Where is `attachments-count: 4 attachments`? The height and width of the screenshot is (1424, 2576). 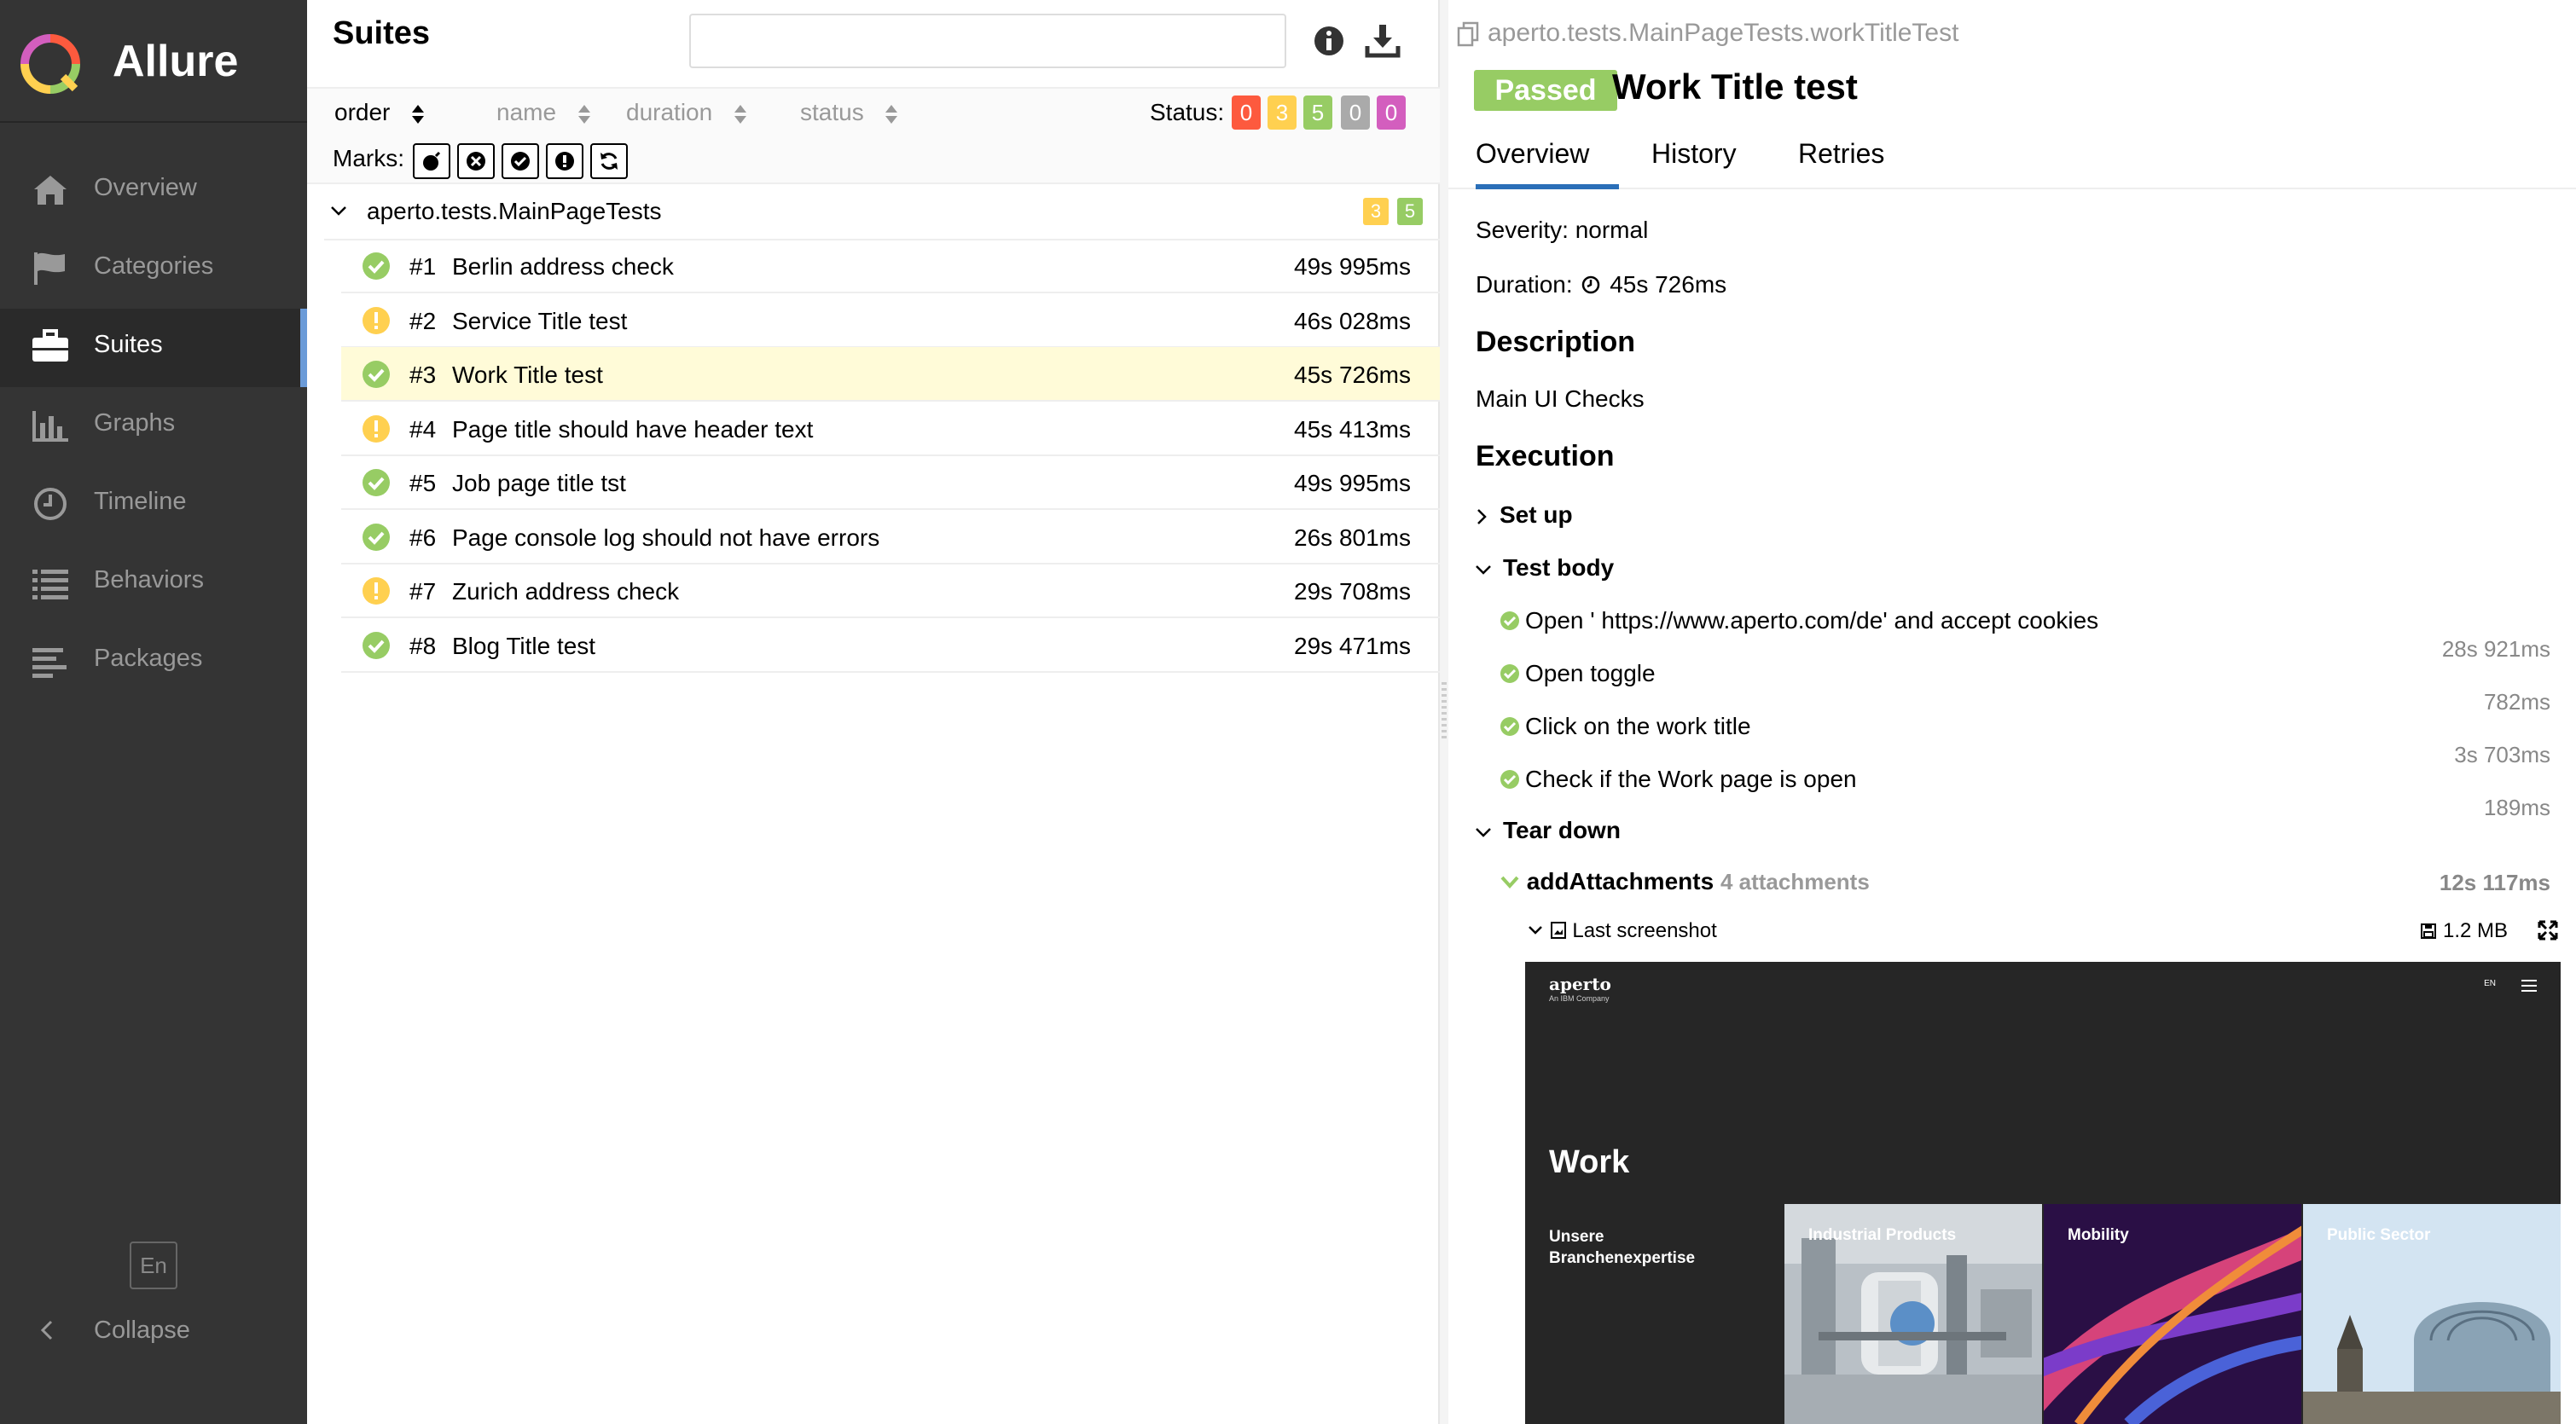 attachments-count: 4 attachments is located at coordinates (1795, 881).